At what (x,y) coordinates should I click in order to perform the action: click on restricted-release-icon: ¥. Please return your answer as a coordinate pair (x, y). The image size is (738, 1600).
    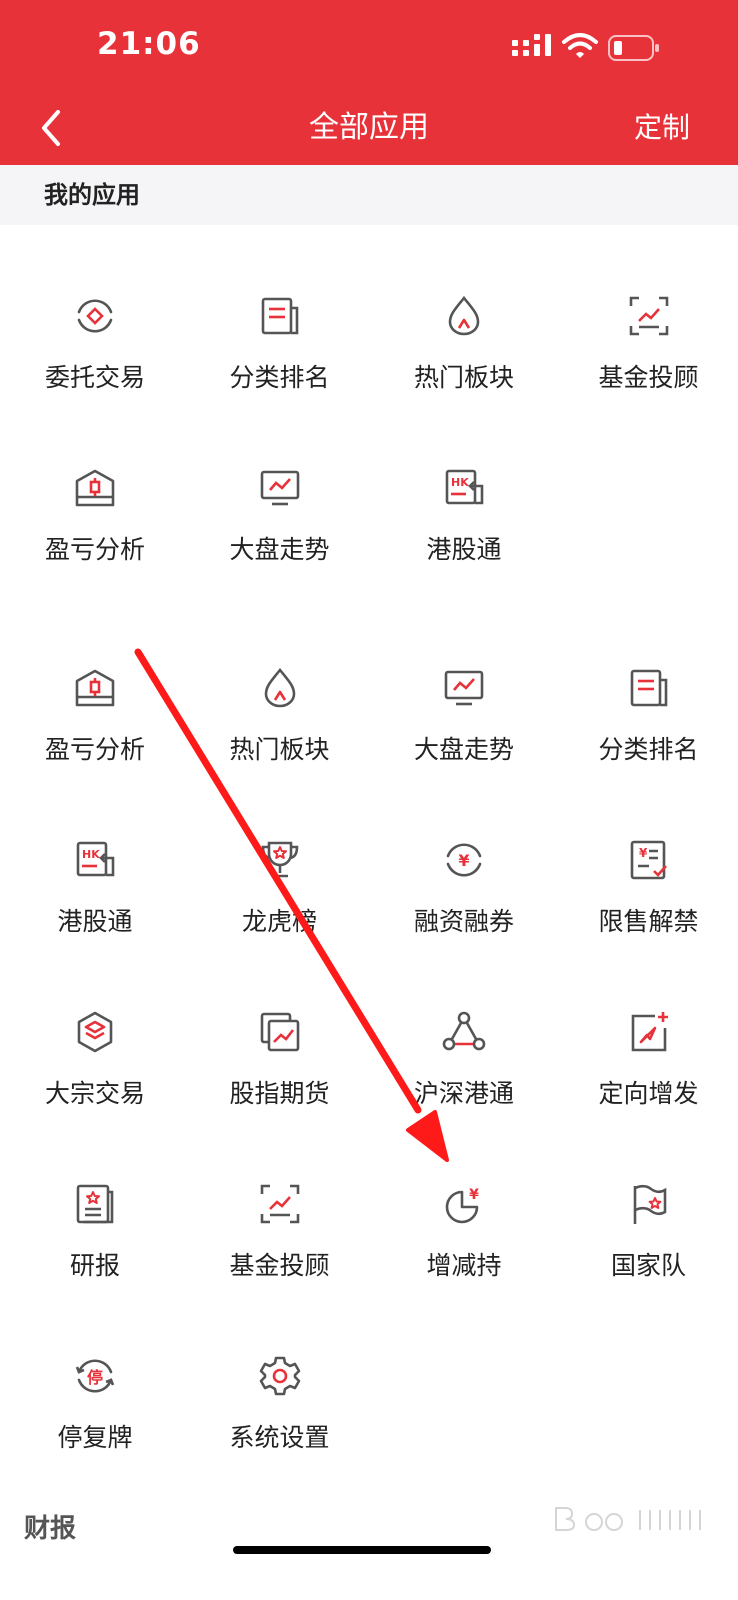
    Looking at the image, I should click on (648, 860).